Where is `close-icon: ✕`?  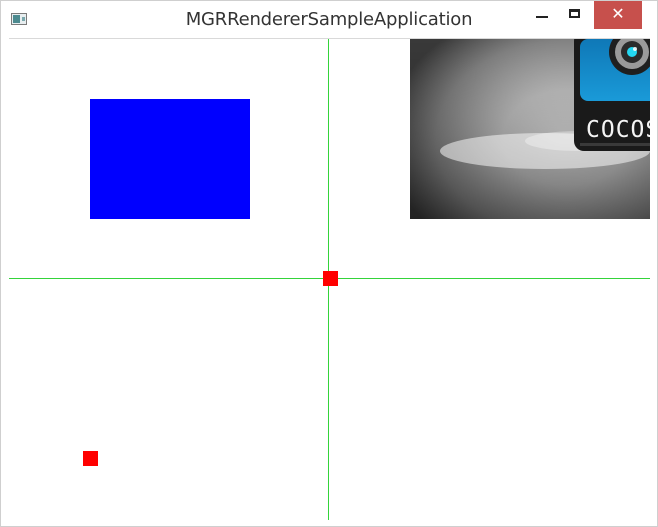 close-icon: ✕ is located at coordinates (618, 13).